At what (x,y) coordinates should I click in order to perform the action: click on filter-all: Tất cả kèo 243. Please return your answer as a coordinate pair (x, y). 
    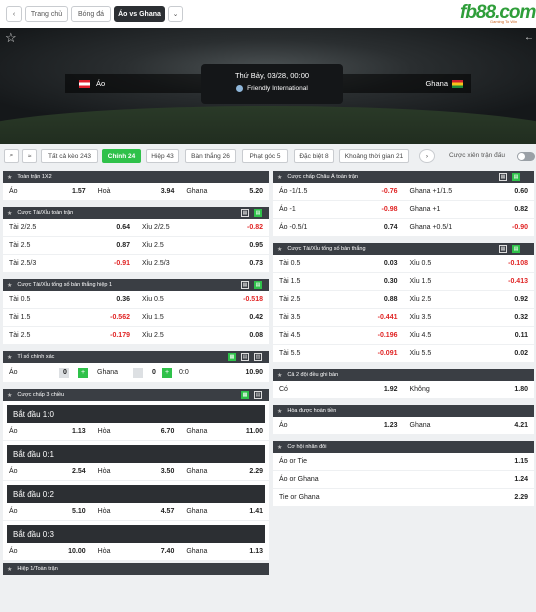
    Looking at the image, I should click on (69, 156).